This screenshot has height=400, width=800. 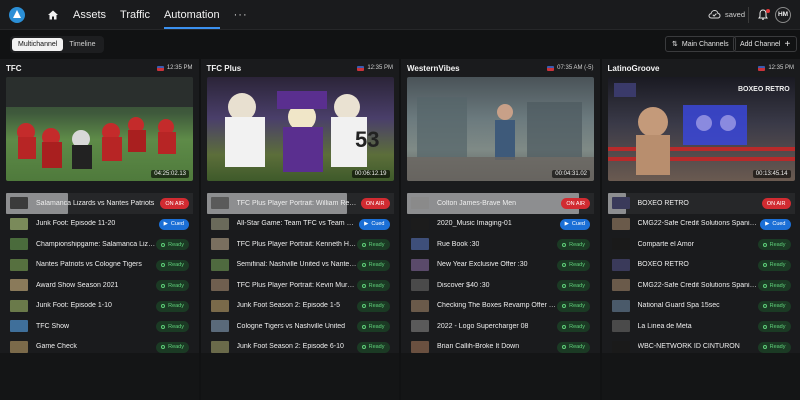 What do you see at coordinates (771, 174) in the screenshot?
I see `timecode: 00:13:45.14` at bounding box center [771, 174].